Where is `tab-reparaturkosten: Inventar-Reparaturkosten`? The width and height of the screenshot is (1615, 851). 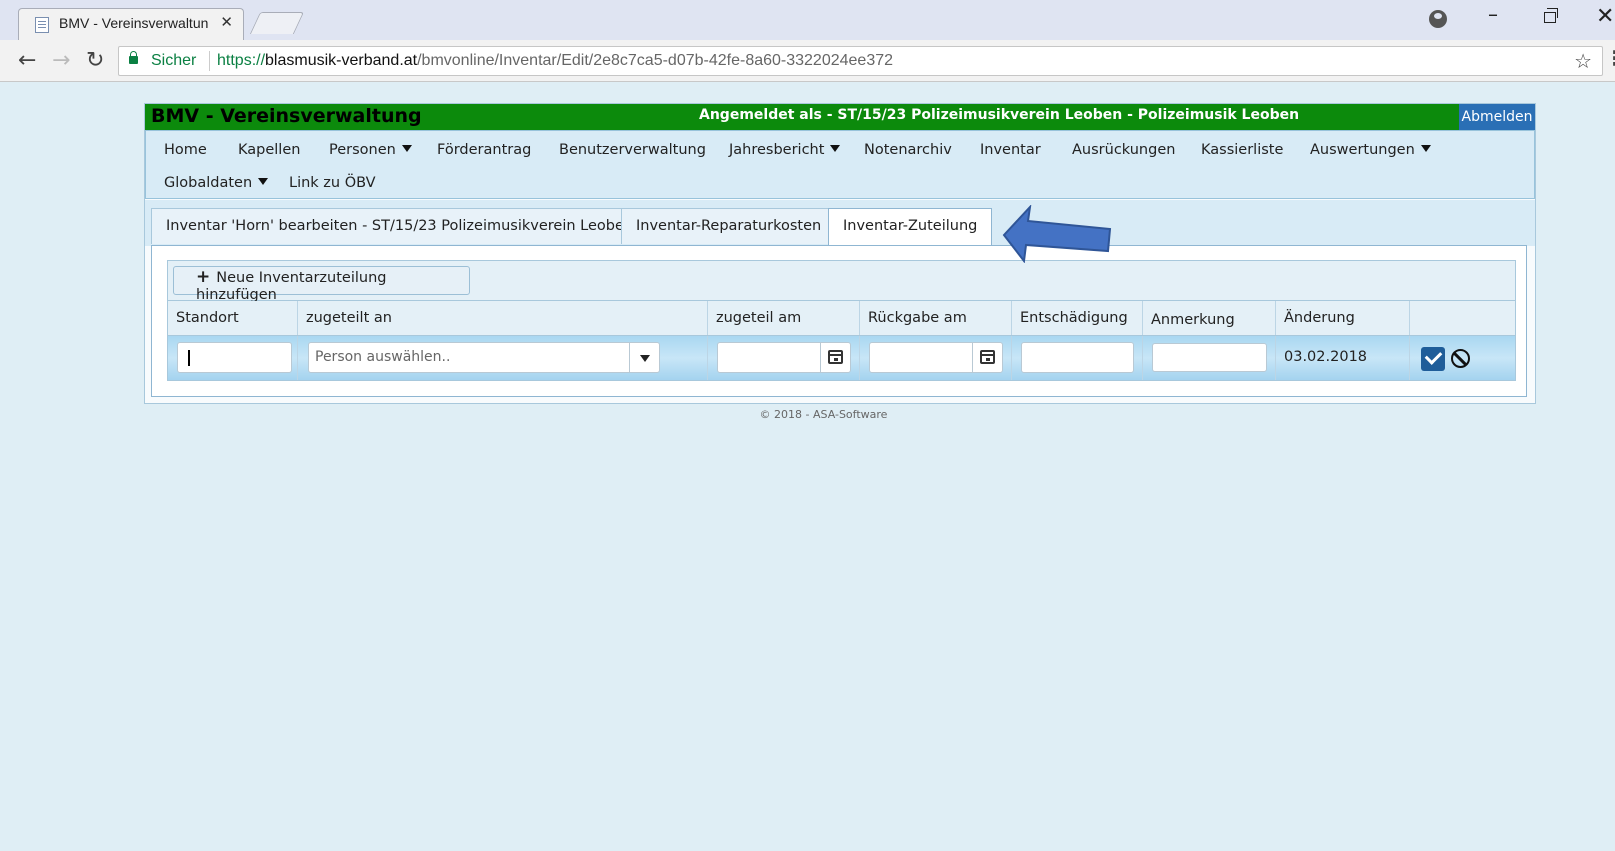 tab-reparaturkosten: Inventar-Reparaturkosten is located at coordinates (729, 226).